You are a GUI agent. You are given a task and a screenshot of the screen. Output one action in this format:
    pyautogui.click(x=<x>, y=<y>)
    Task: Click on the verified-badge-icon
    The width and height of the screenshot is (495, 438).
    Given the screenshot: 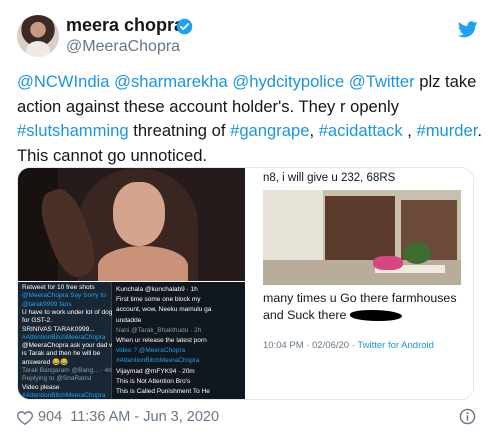 What is the action you would take?
    pyautogui.click(x=184, y=26)
    